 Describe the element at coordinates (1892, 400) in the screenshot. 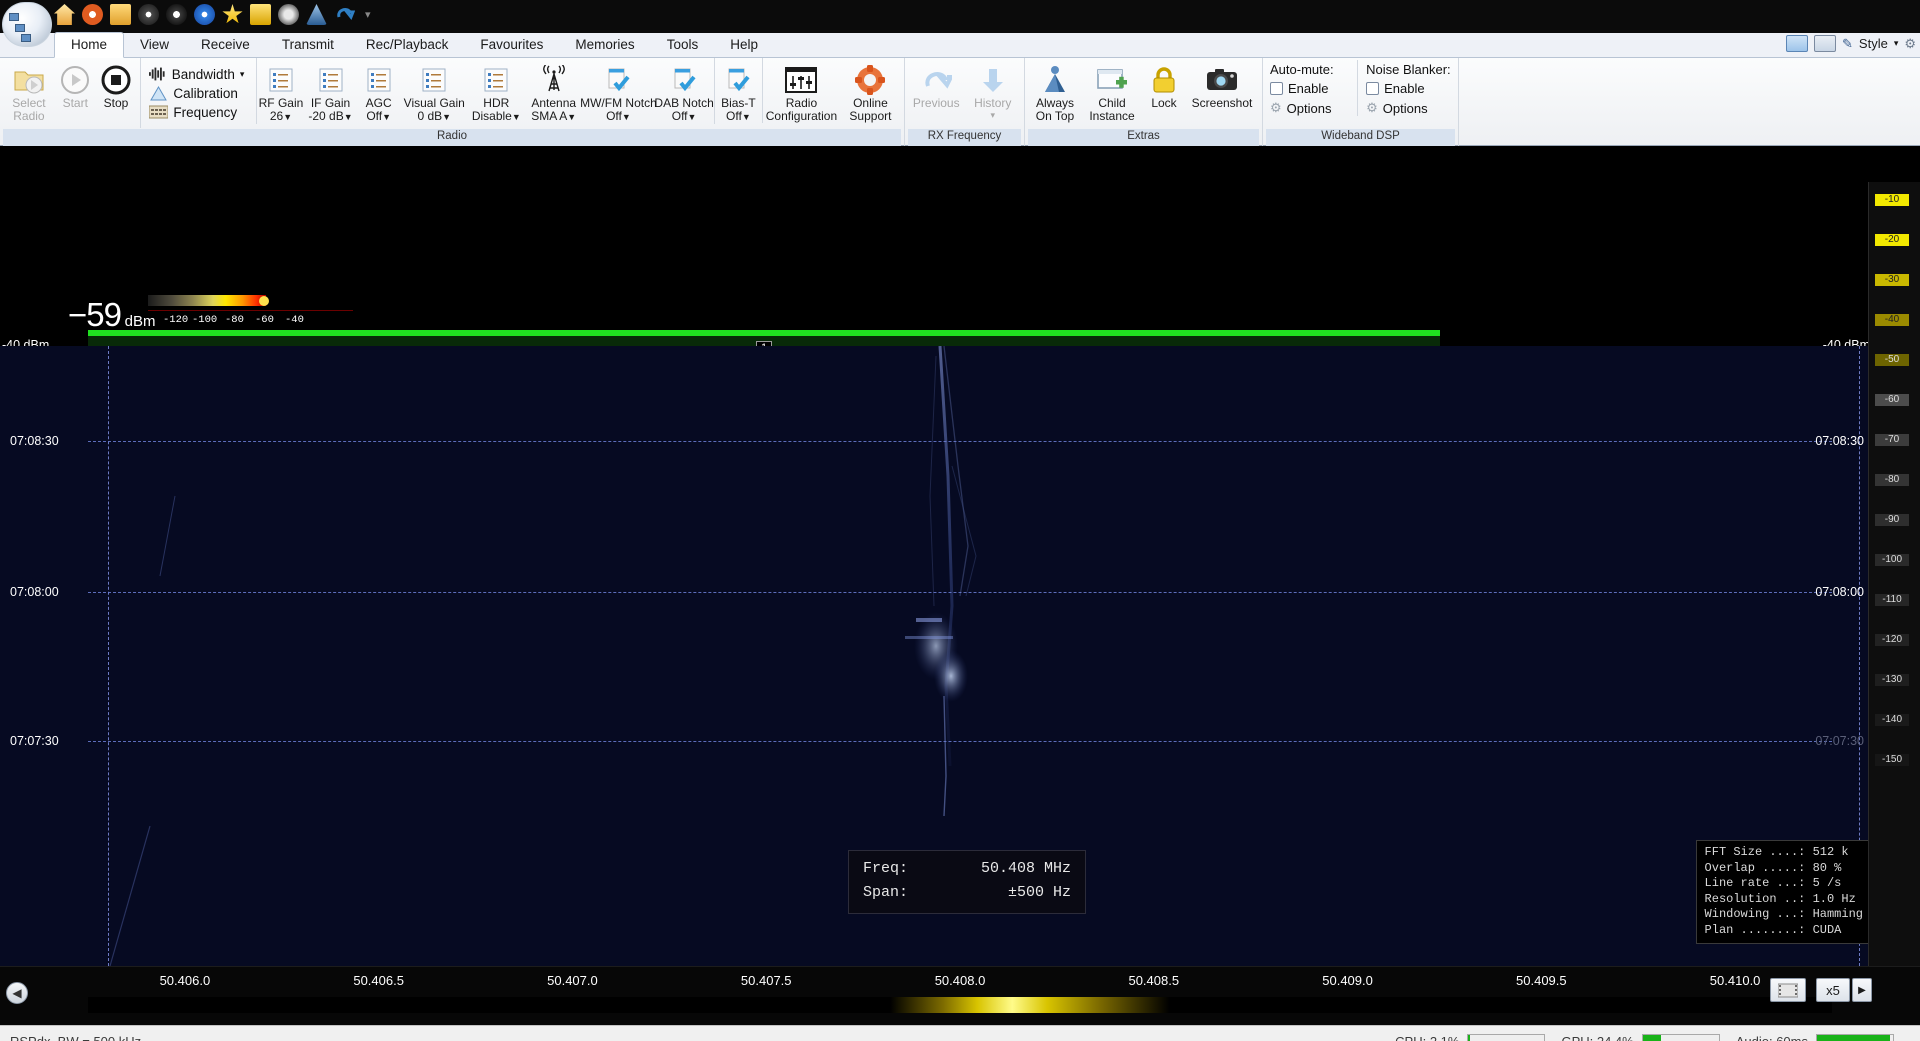

I see `right-scale-tick-5: -60` at that location.